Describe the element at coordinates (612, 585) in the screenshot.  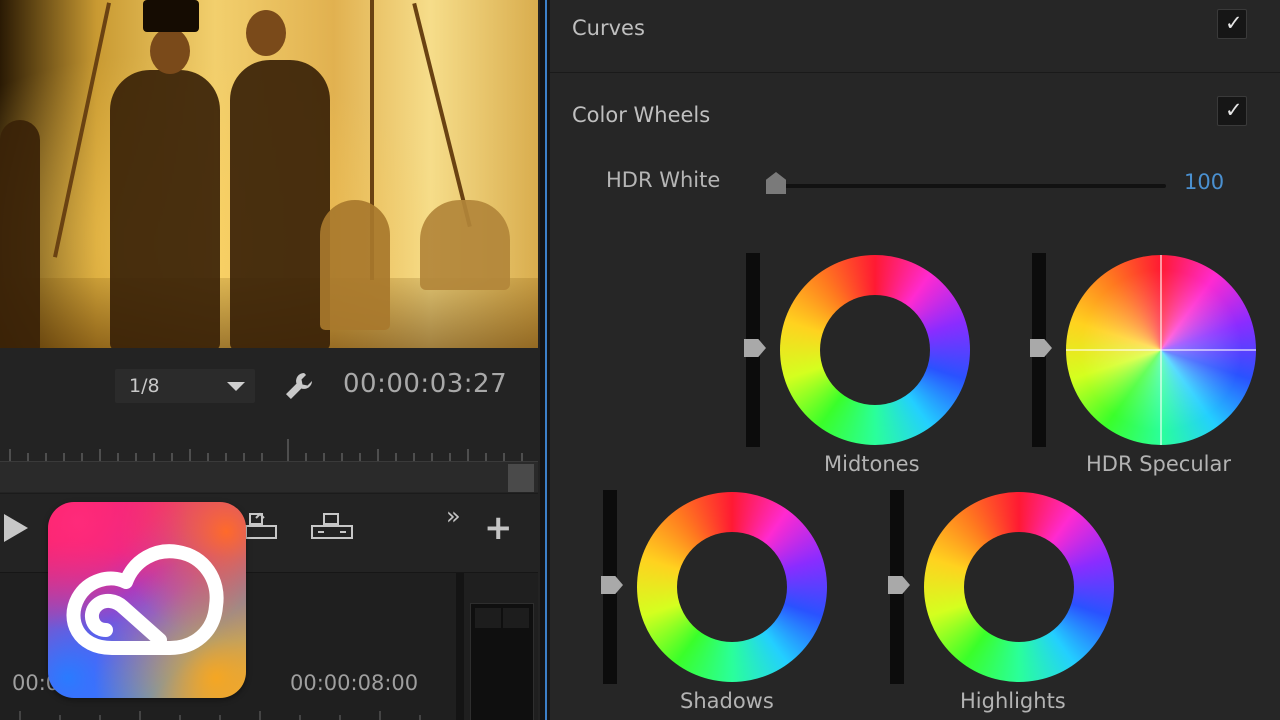
I see `shadows-slider-thumb` at that location.